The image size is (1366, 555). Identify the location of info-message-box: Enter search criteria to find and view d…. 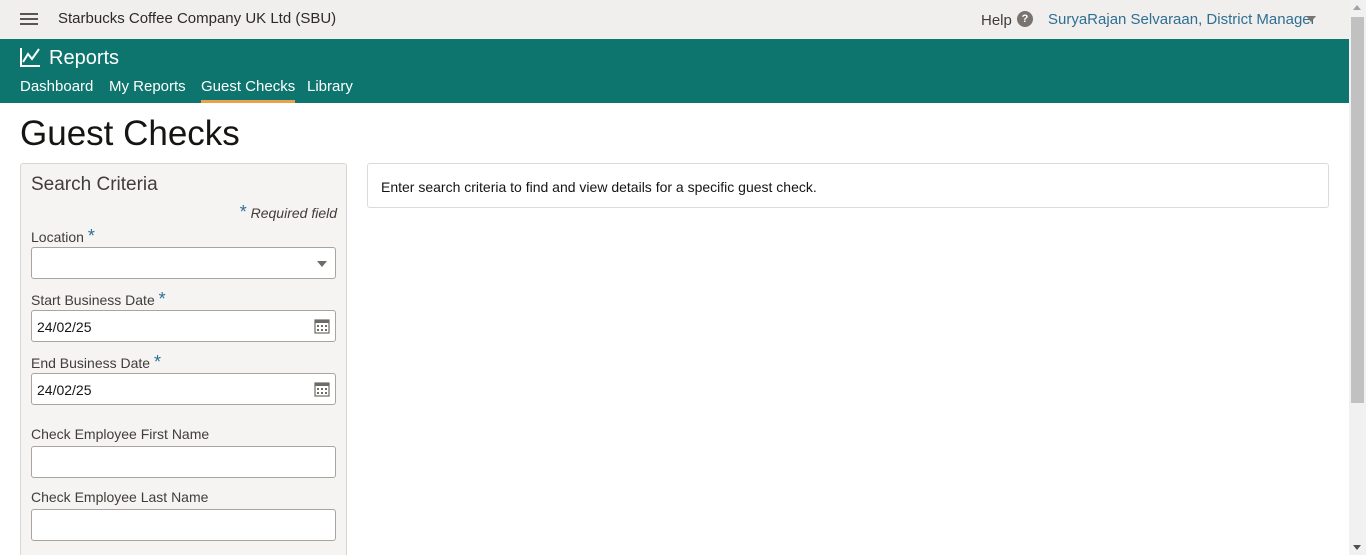
(848, 185).